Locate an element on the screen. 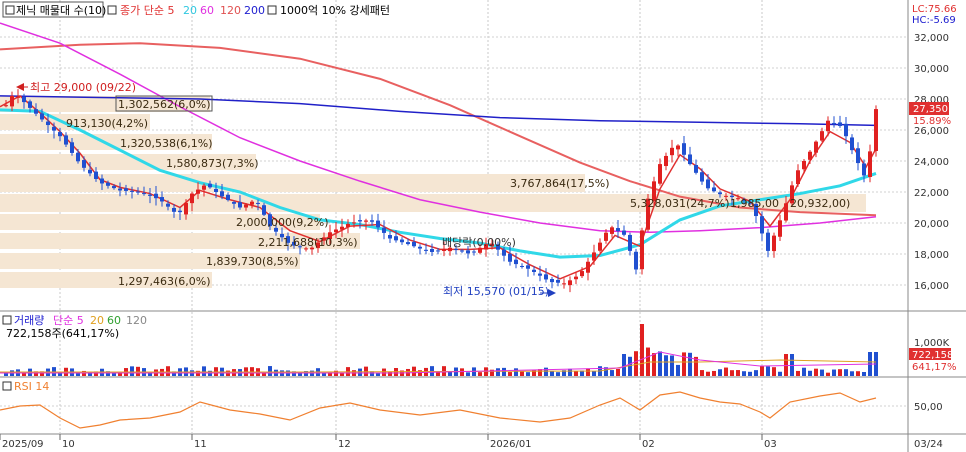 Image resolution: width=966 pixels, height=452 pixels. vp-label: 3,767,864(17,5%) is located at coordinates (560, 183).